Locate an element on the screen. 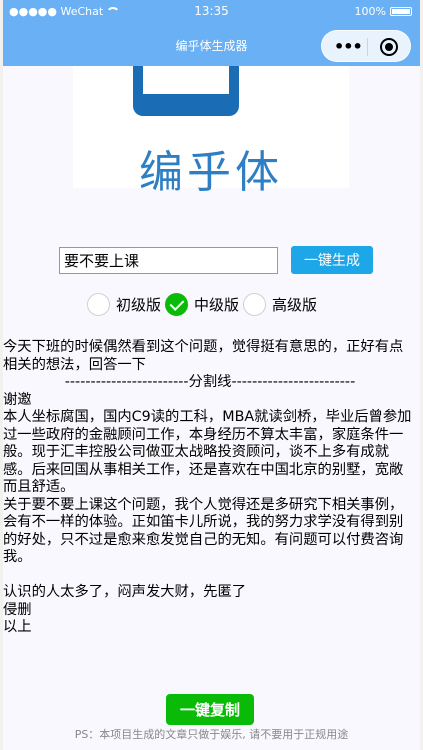  radio-intermediate: 中级版 is located at coordinates (202, 304).